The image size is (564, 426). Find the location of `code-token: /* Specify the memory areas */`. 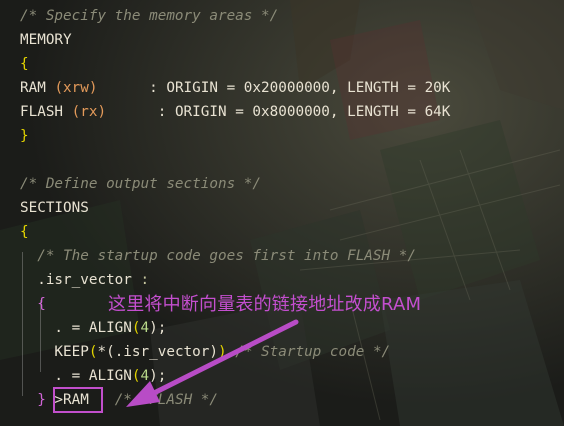

code-token: /* Specify the memory areas */ is located at coordinates (149, 16).